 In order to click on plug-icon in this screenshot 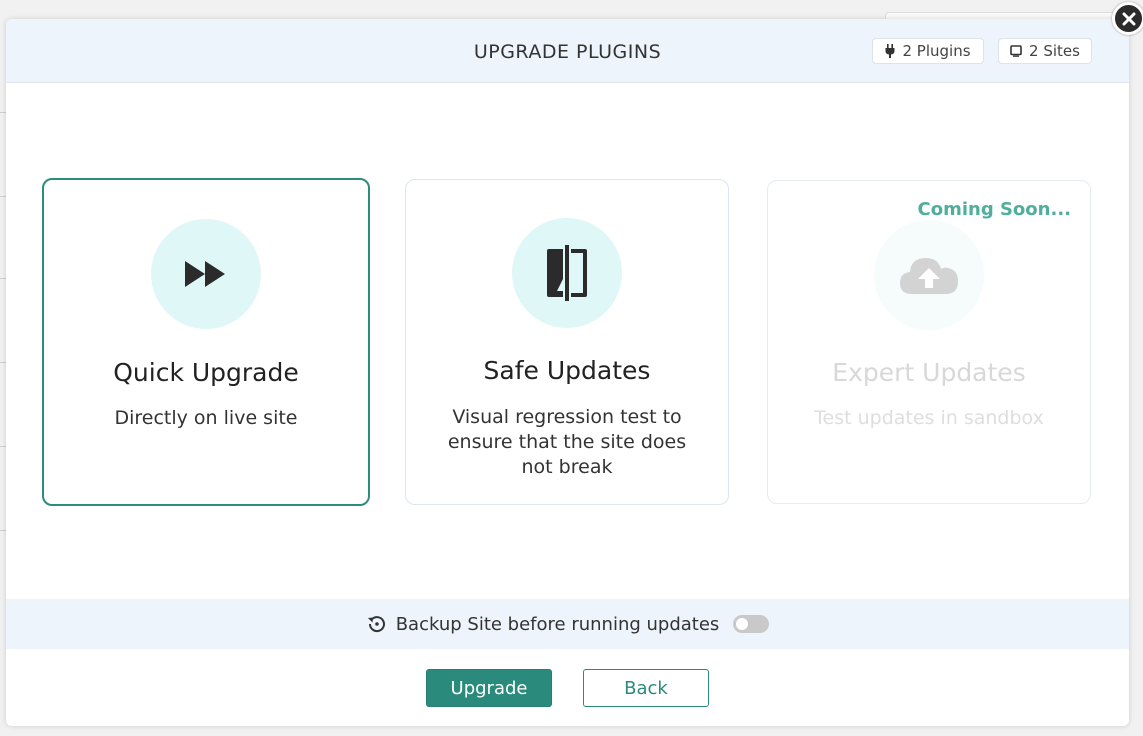, I will do `click(890, 51)`.